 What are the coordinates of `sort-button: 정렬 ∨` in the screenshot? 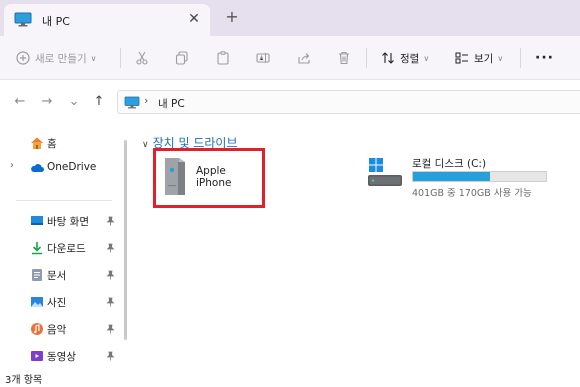 It's located at (405, 58).